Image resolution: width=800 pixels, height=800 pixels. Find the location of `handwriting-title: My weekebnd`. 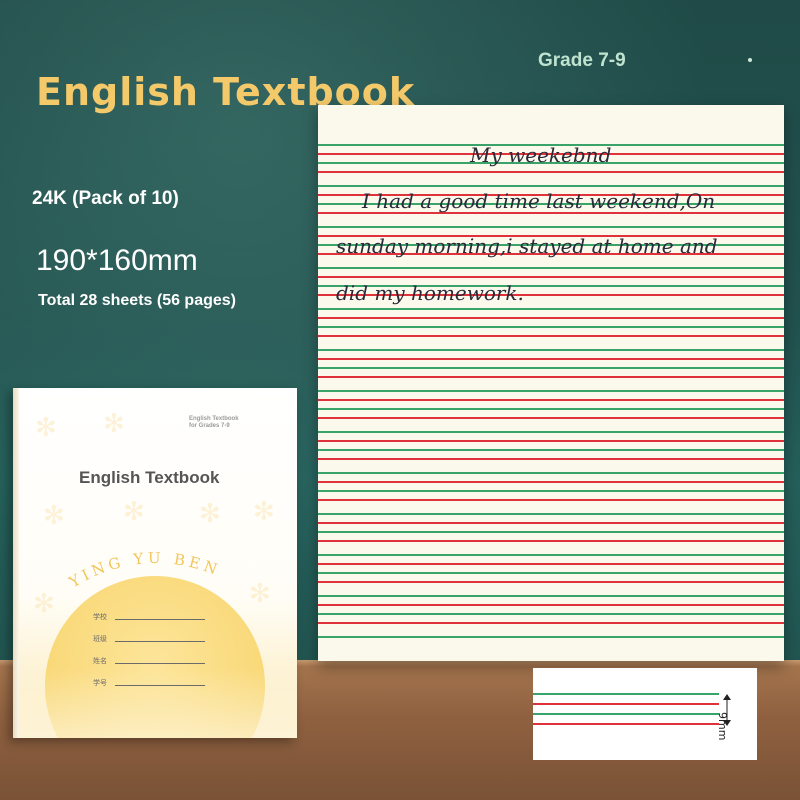

handwriting-title: My weekebnd is located at coordinates (541, 155).